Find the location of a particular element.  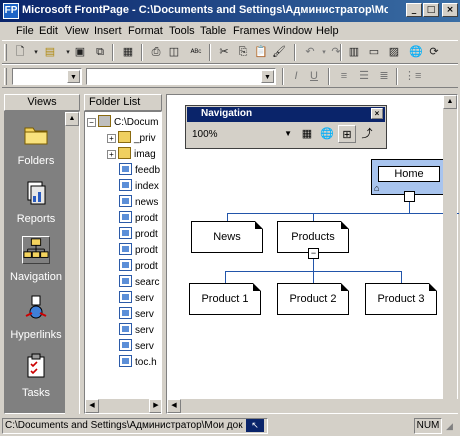

open-icon: ▤ is located at coordinates (50, 52).